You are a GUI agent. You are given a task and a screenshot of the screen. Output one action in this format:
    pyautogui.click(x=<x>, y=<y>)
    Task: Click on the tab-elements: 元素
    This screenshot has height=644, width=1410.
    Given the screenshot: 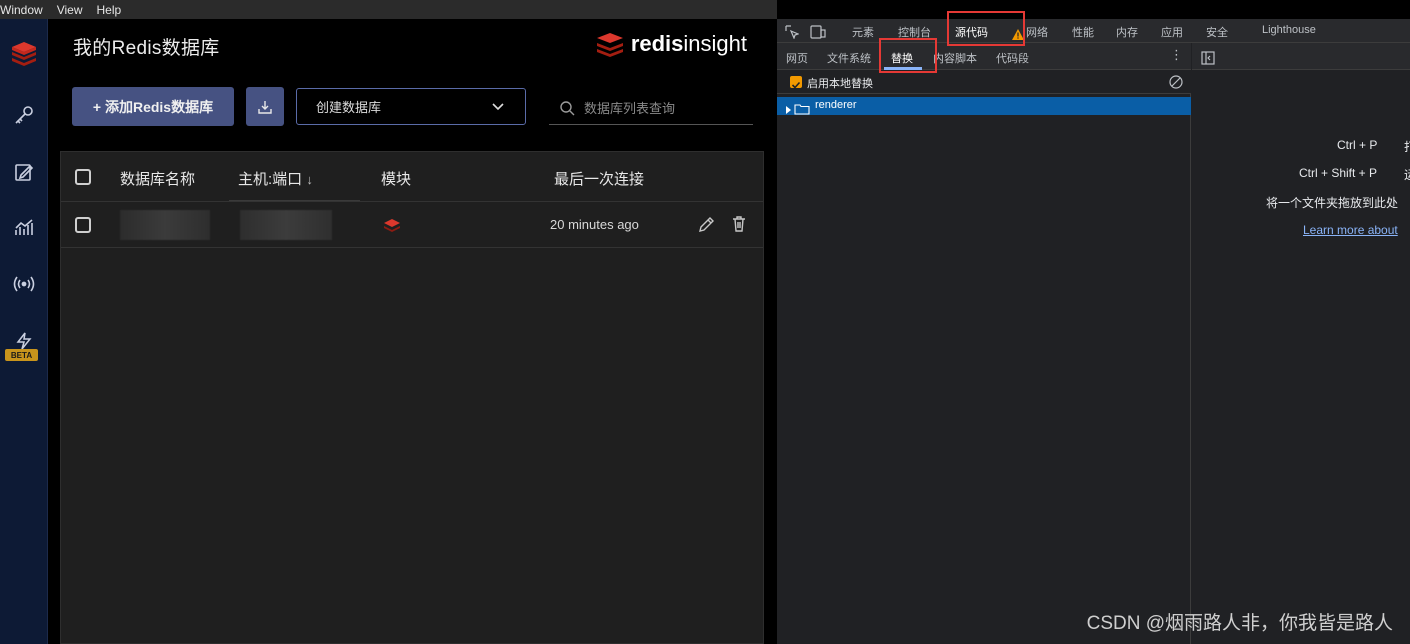 What is the action you would take?
    pyautogui.click(x=863, y=32)
    